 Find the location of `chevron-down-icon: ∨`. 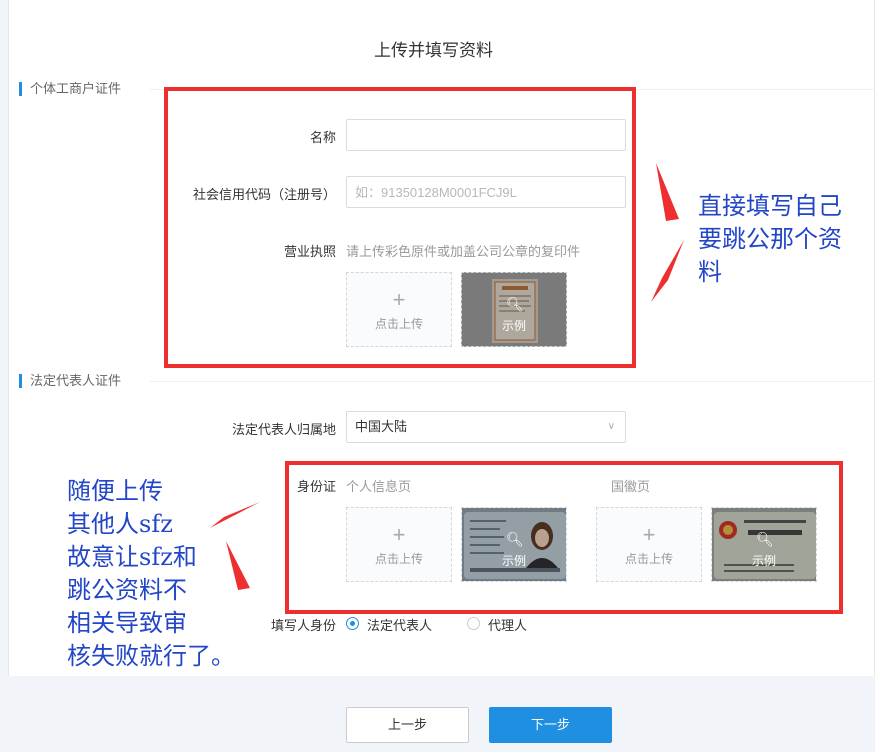

chevron-down-icon: ∨ is located at coordinates (611, 426).